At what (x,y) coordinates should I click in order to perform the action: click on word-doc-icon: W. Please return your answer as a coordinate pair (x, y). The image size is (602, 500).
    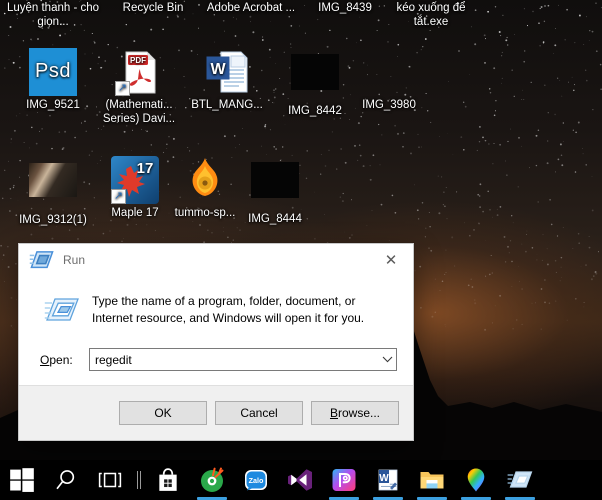
    Looking at the image, I should click on (227, 72).